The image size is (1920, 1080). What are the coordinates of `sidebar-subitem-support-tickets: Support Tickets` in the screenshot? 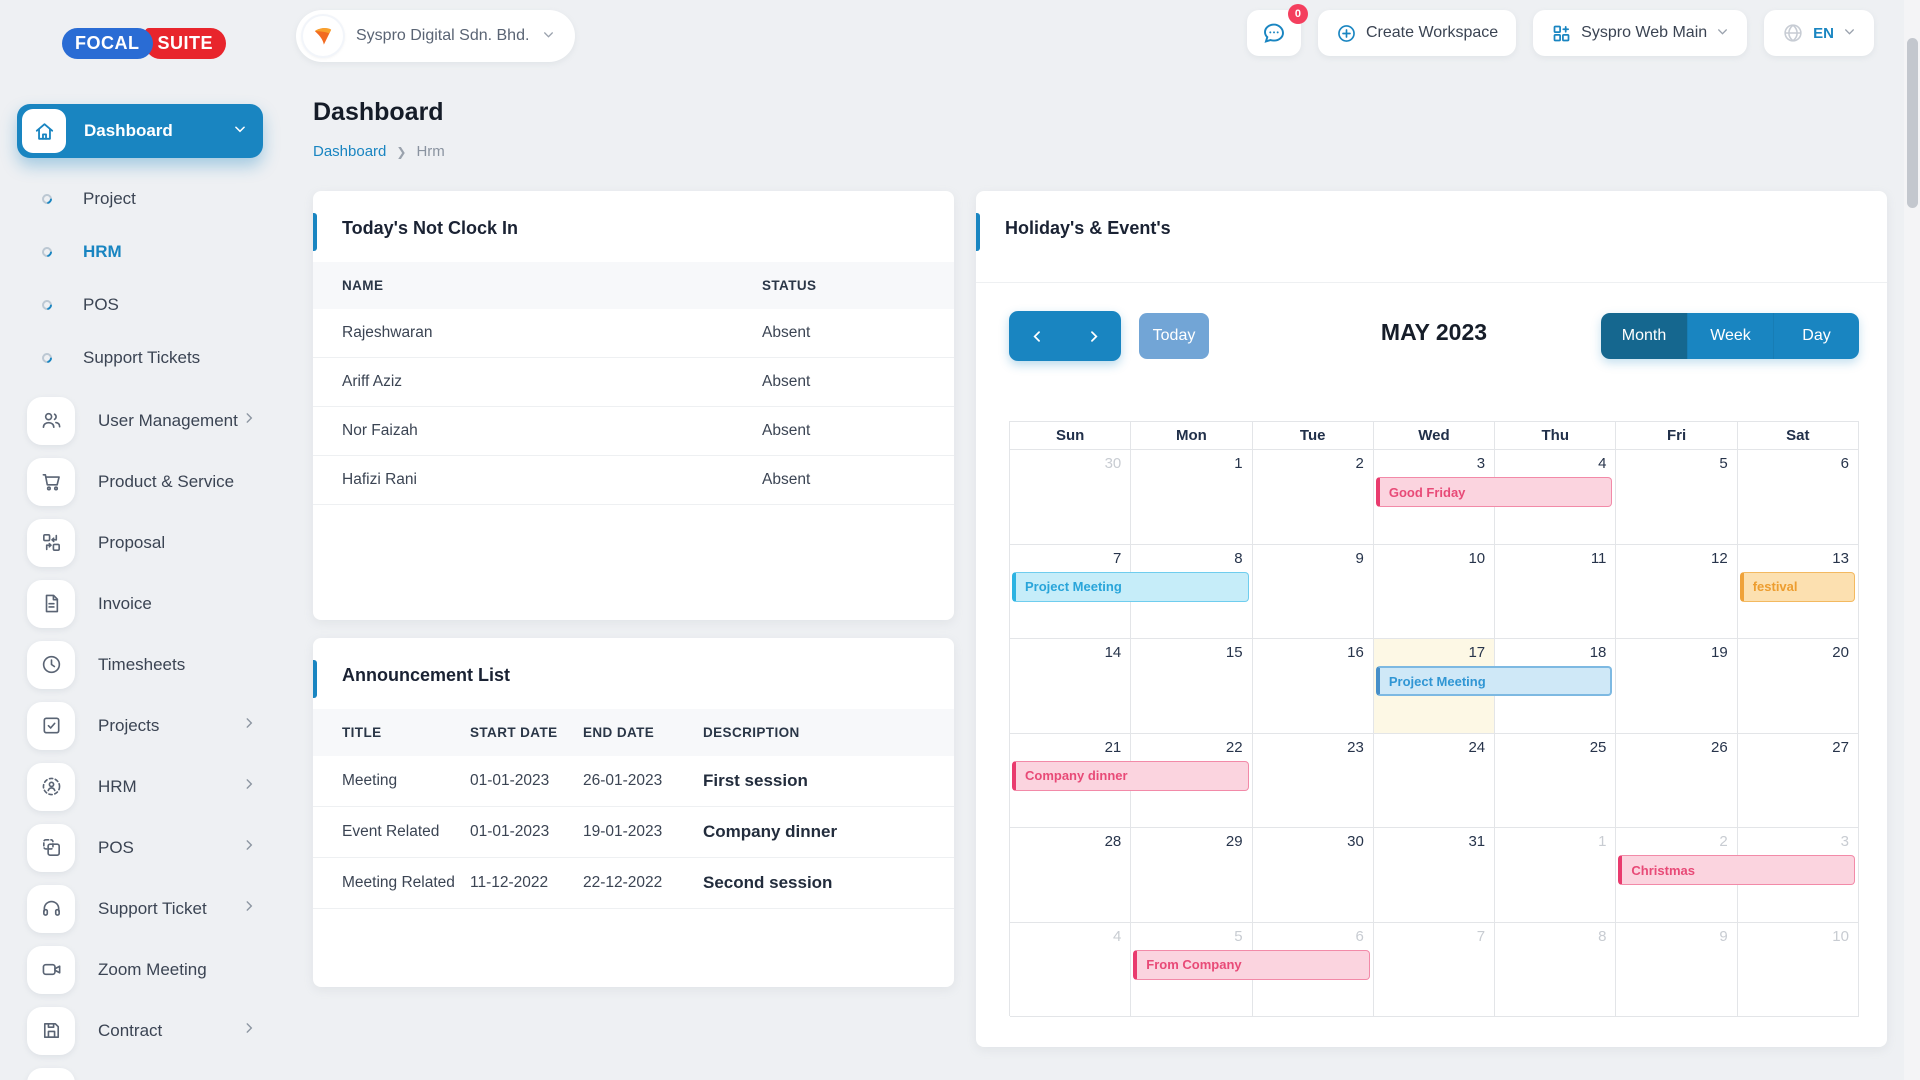 It's located at (140, 357).